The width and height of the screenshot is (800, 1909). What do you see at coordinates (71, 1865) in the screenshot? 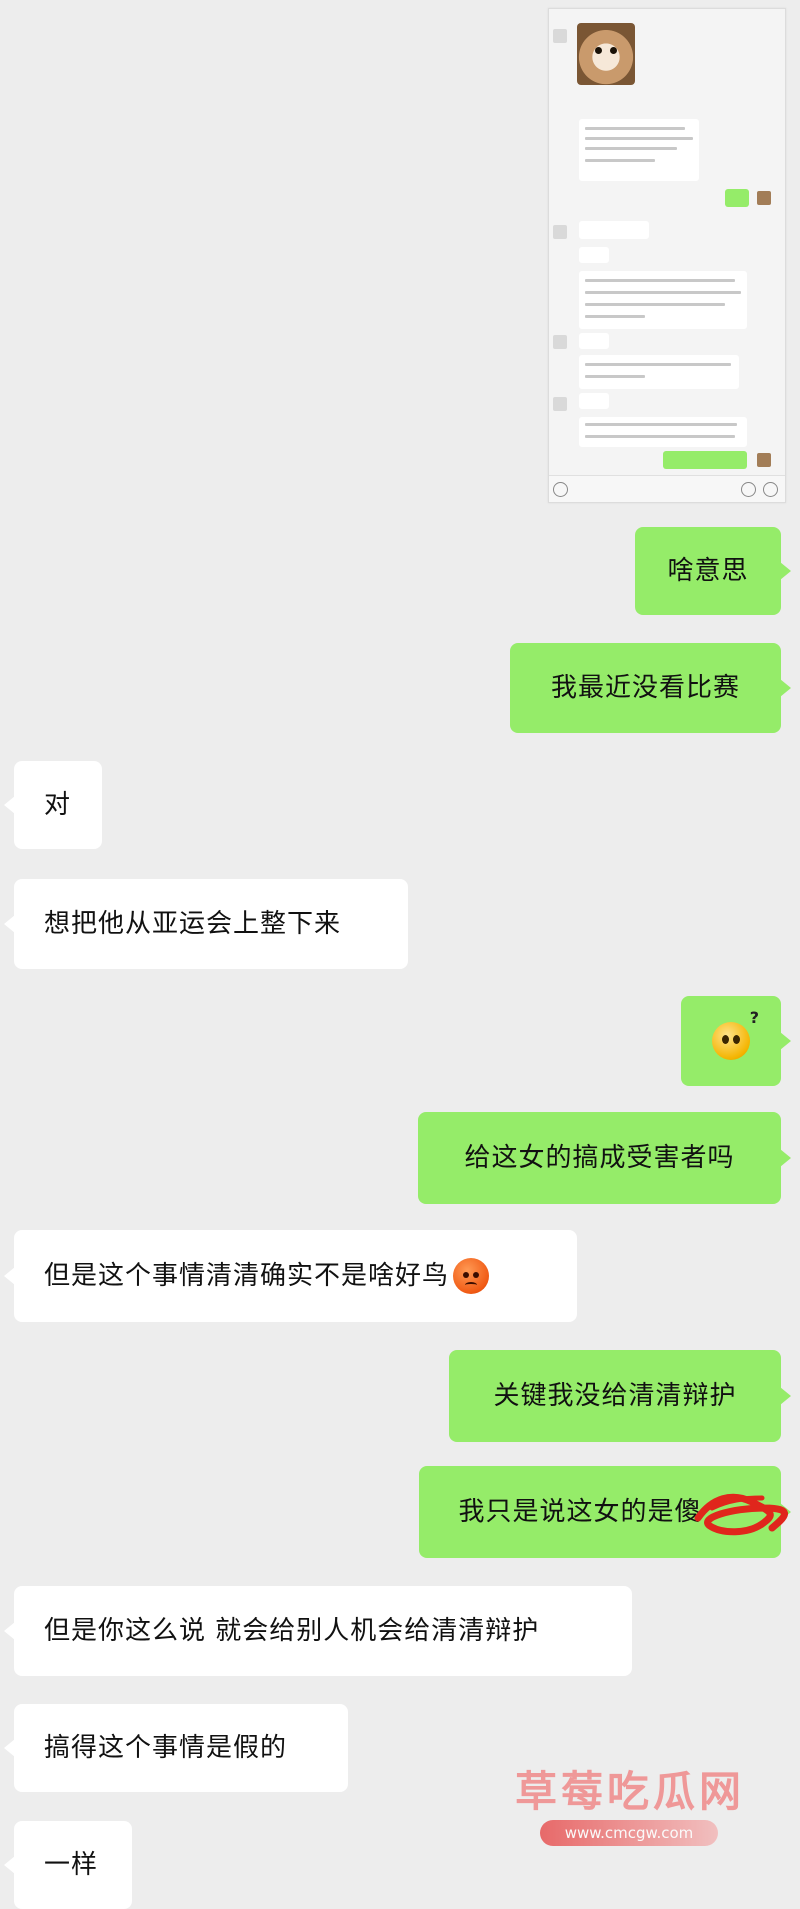
I see `message-text: 一样` at bounding box center [71, 1865].